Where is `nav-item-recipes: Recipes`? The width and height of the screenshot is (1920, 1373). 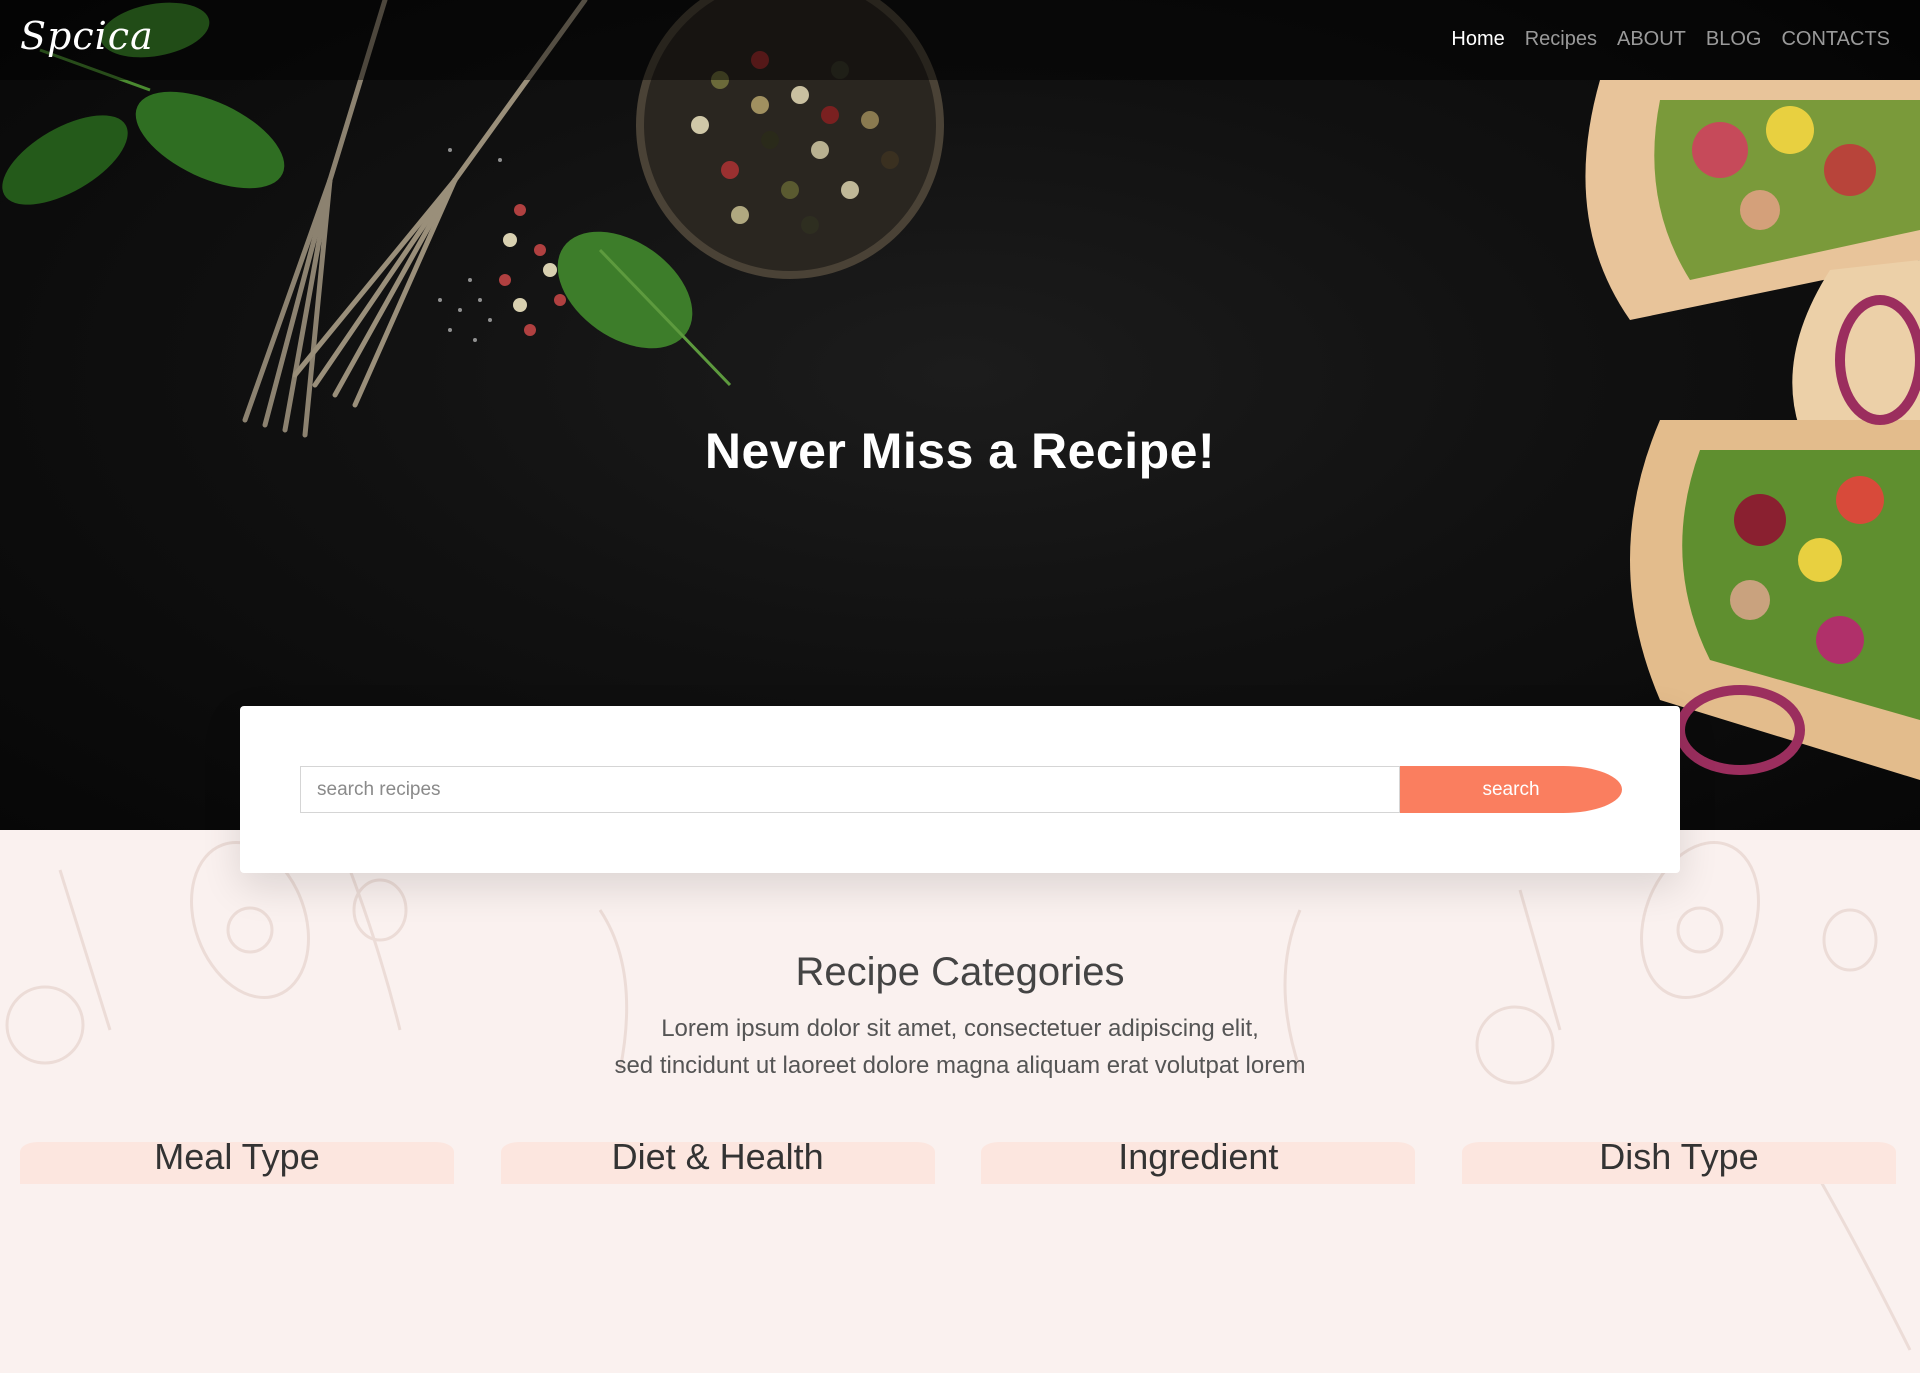
nav-item-recipes: Recipes is located at coordinates (1561, 39).